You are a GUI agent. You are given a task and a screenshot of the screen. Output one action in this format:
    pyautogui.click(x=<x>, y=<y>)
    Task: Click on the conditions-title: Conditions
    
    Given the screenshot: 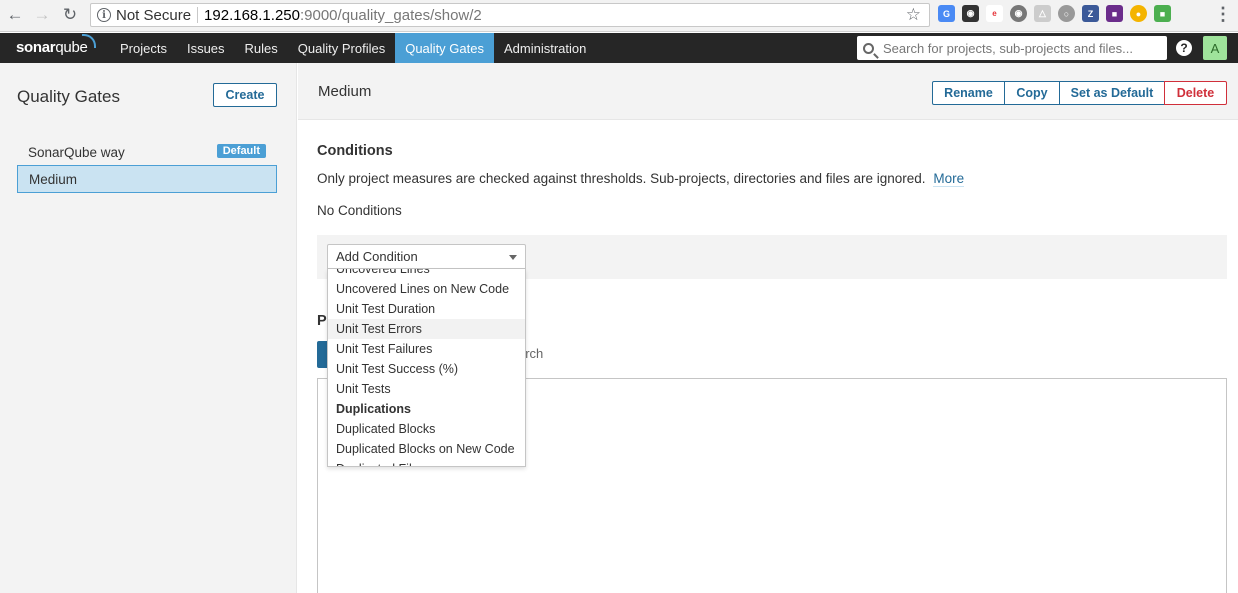 What is the action you would take?
    pyautogui.click(x=355, y=151)
    